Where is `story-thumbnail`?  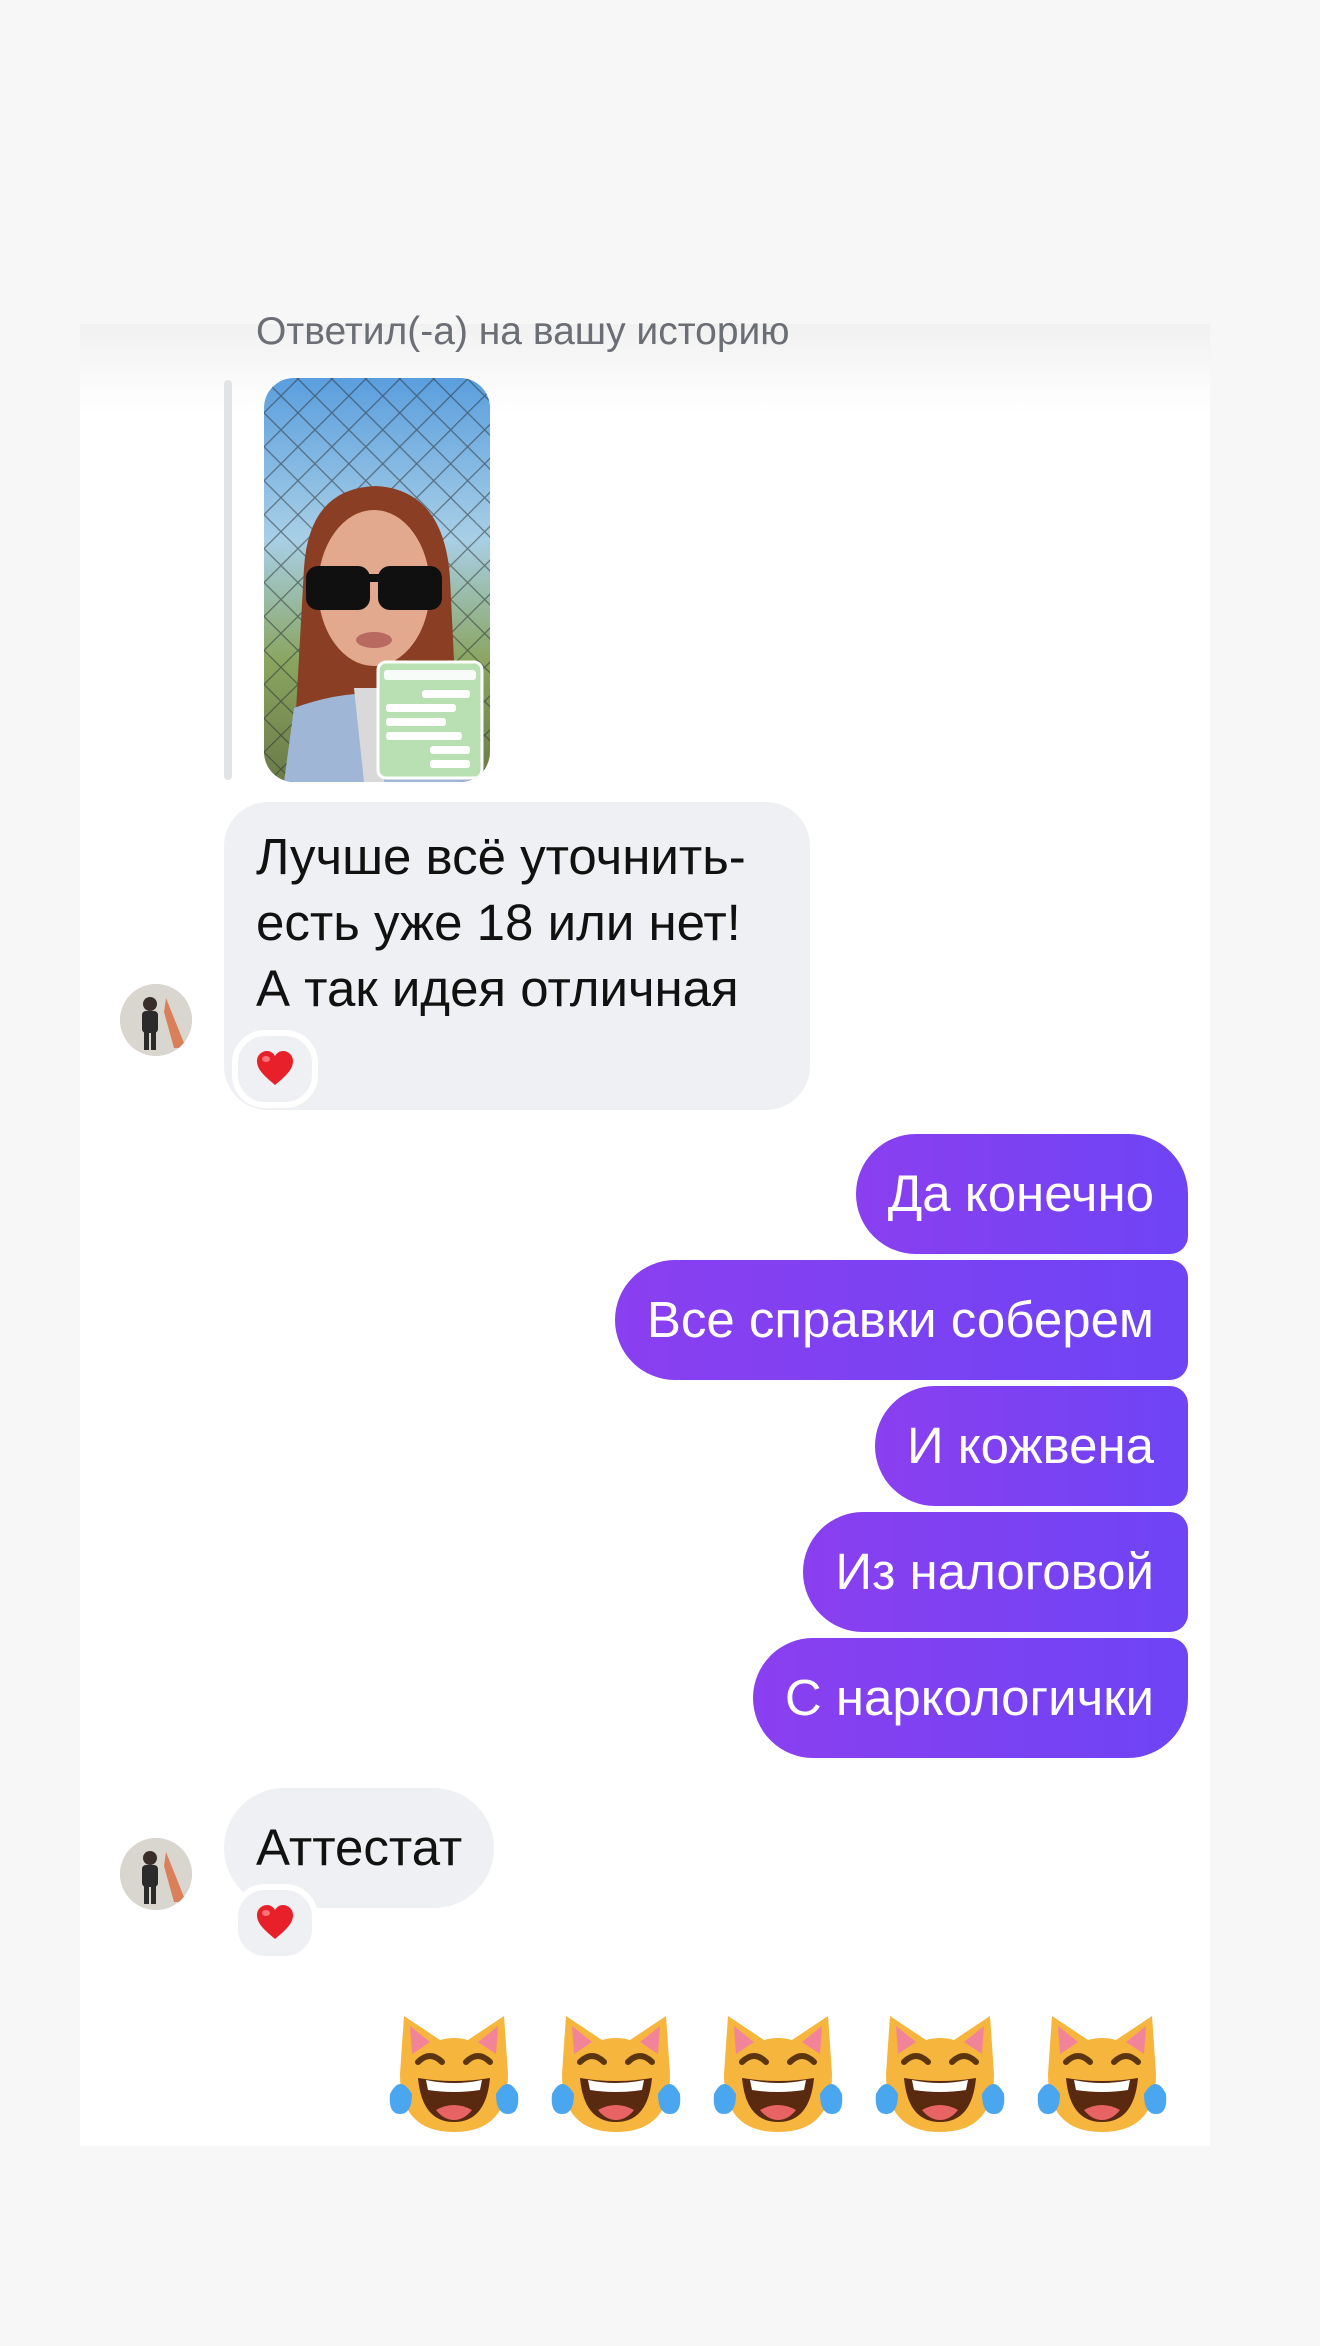 story-thumbnail is located at coordinates (377, 580).